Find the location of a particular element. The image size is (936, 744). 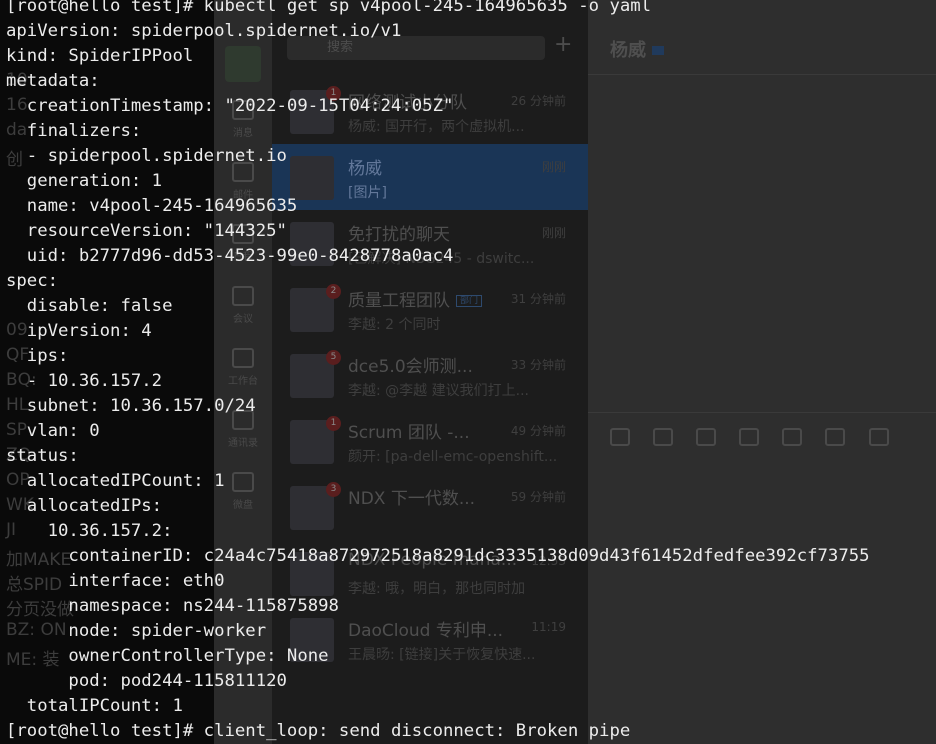

terminal-line: - spiderpool.spidernet.io is located at coordinates (146, 156).